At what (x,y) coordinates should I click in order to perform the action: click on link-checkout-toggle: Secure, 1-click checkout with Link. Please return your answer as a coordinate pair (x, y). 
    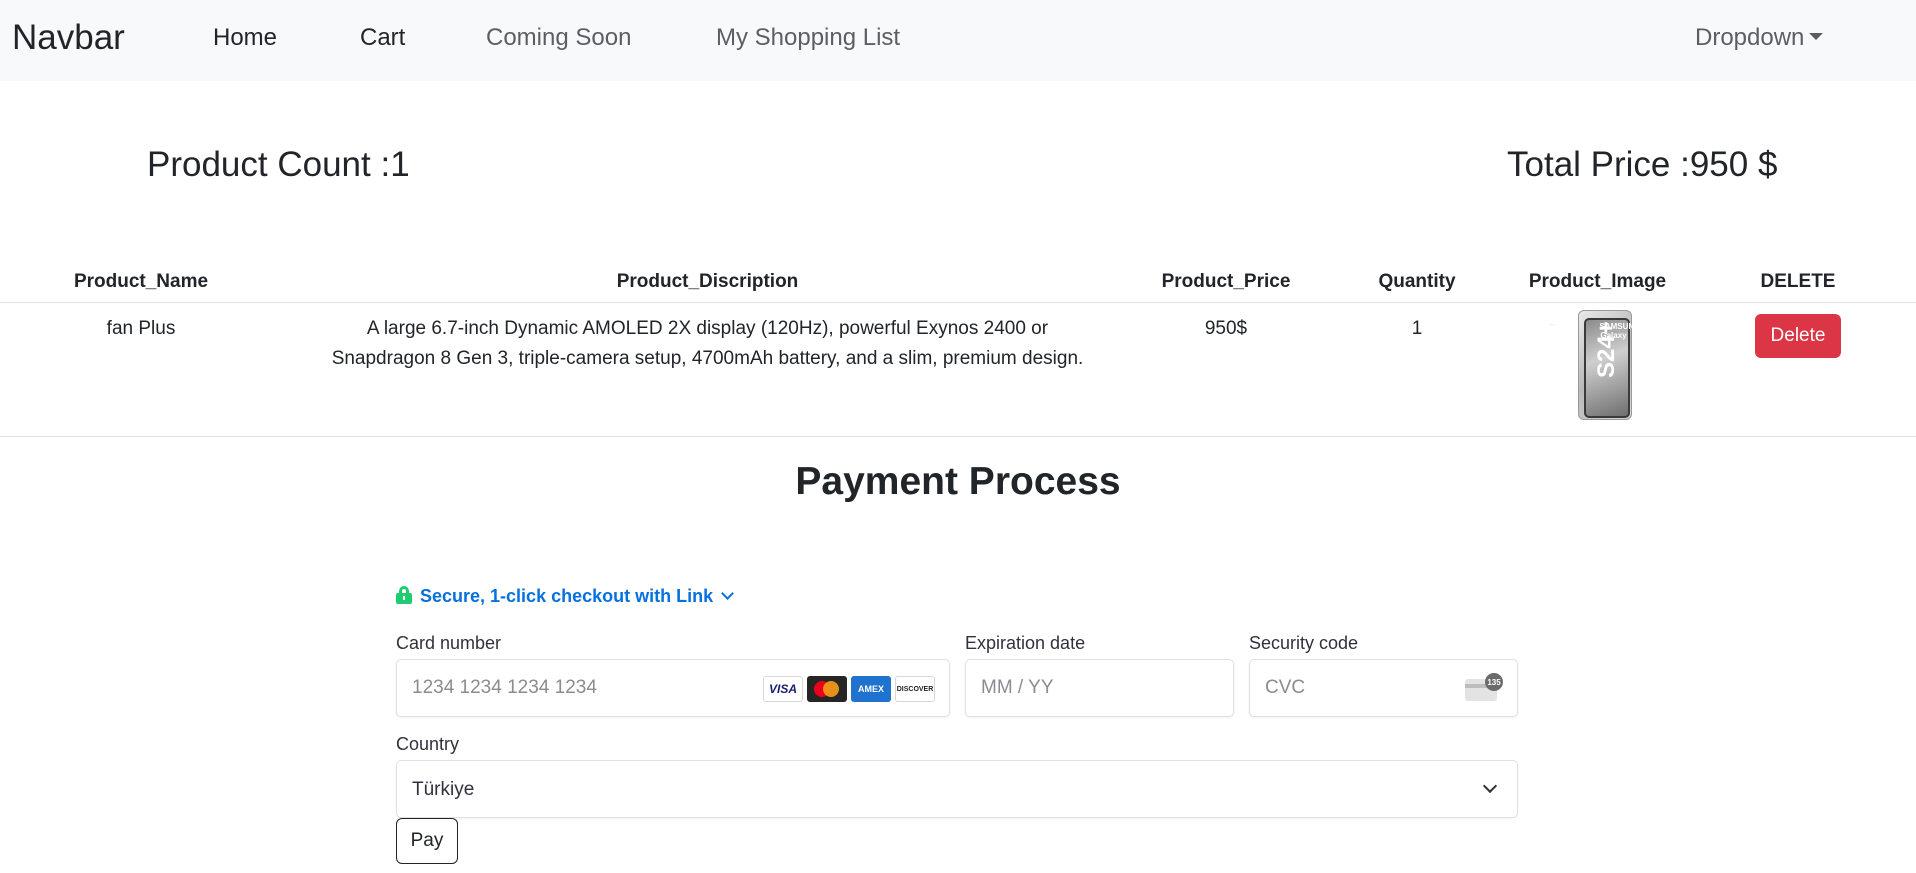
    Looking at the image, I should click on (565, 596).